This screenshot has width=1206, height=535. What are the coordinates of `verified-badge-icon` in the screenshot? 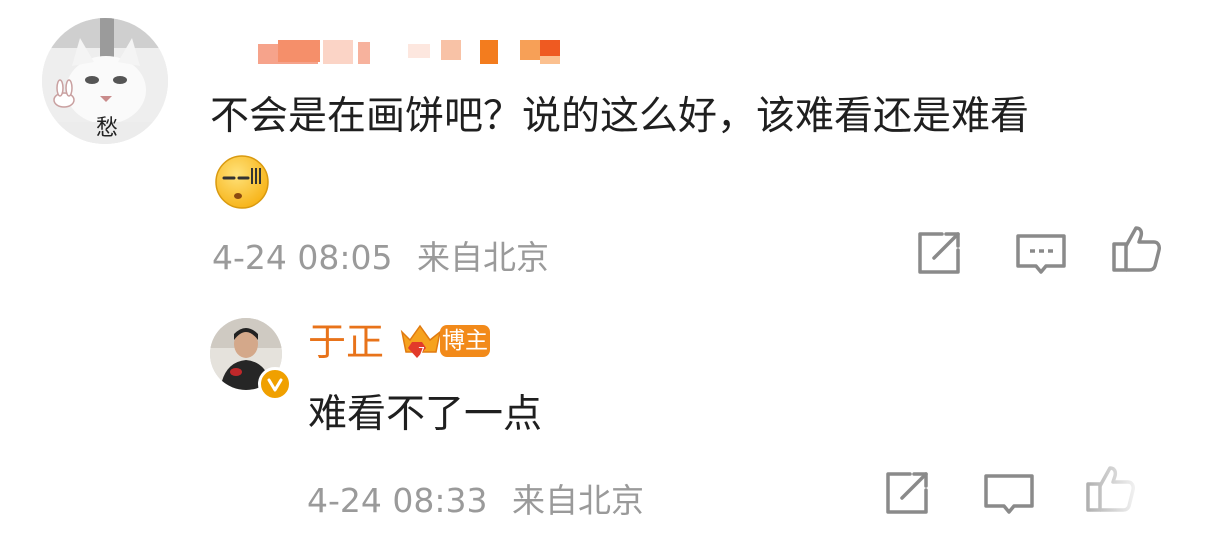 It's located at (275, 384).